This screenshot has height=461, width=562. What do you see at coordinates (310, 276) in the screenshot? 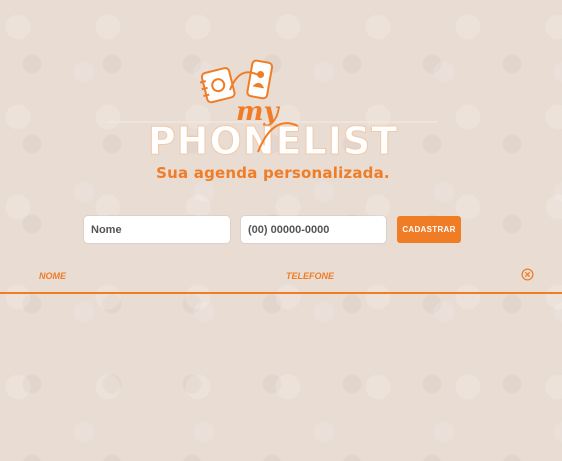
I see `column-phone-header: TELEFONE` at bounding box center [310, 276].